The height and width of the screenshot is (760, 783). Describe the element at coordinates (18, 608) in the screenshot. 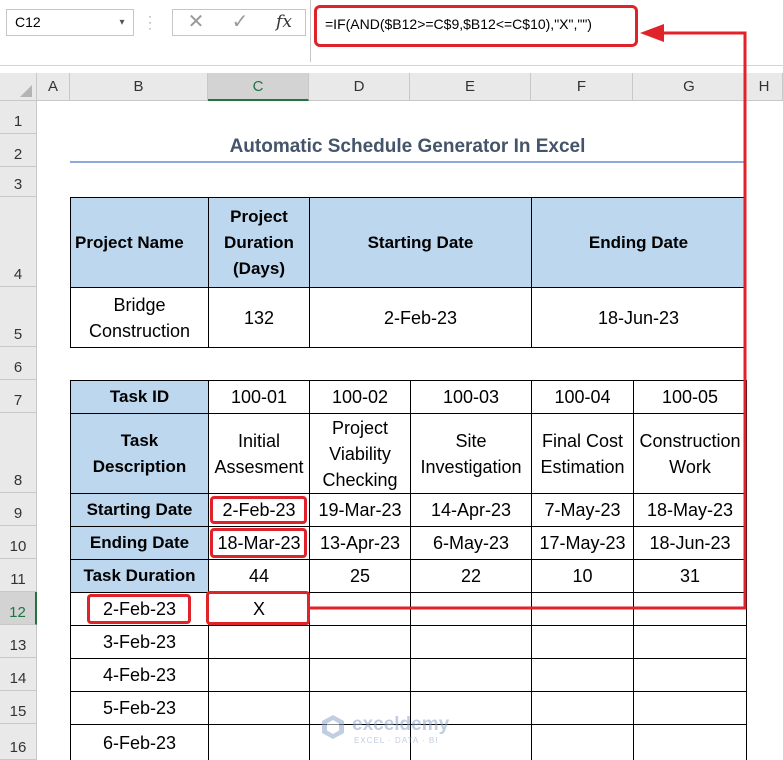

I see `row-header-12: 12` at that location.